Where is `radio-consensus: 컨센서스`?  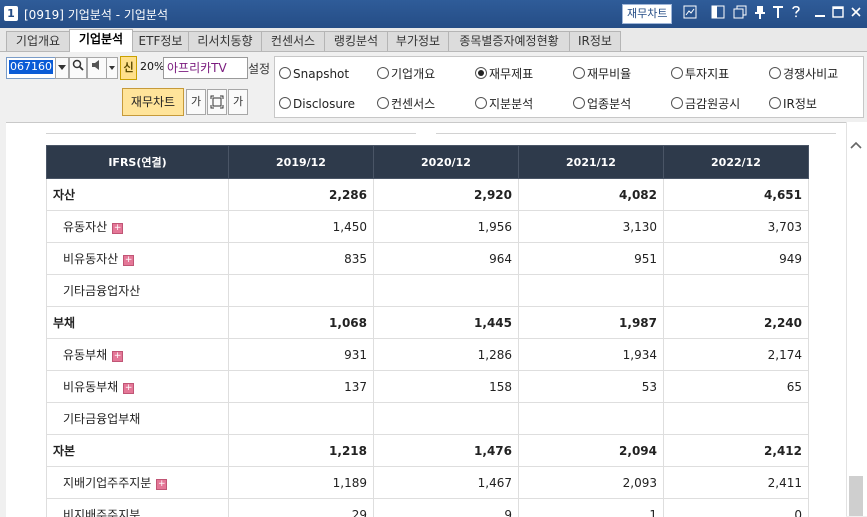 radio-consensus: 컨센서스 is located at coordinates (406, 104).